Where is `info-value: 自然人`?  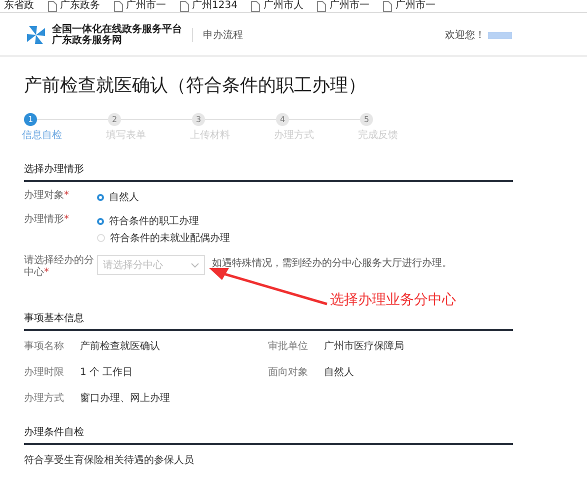
info-value: 自然人 is located at coordinates (339, 372).